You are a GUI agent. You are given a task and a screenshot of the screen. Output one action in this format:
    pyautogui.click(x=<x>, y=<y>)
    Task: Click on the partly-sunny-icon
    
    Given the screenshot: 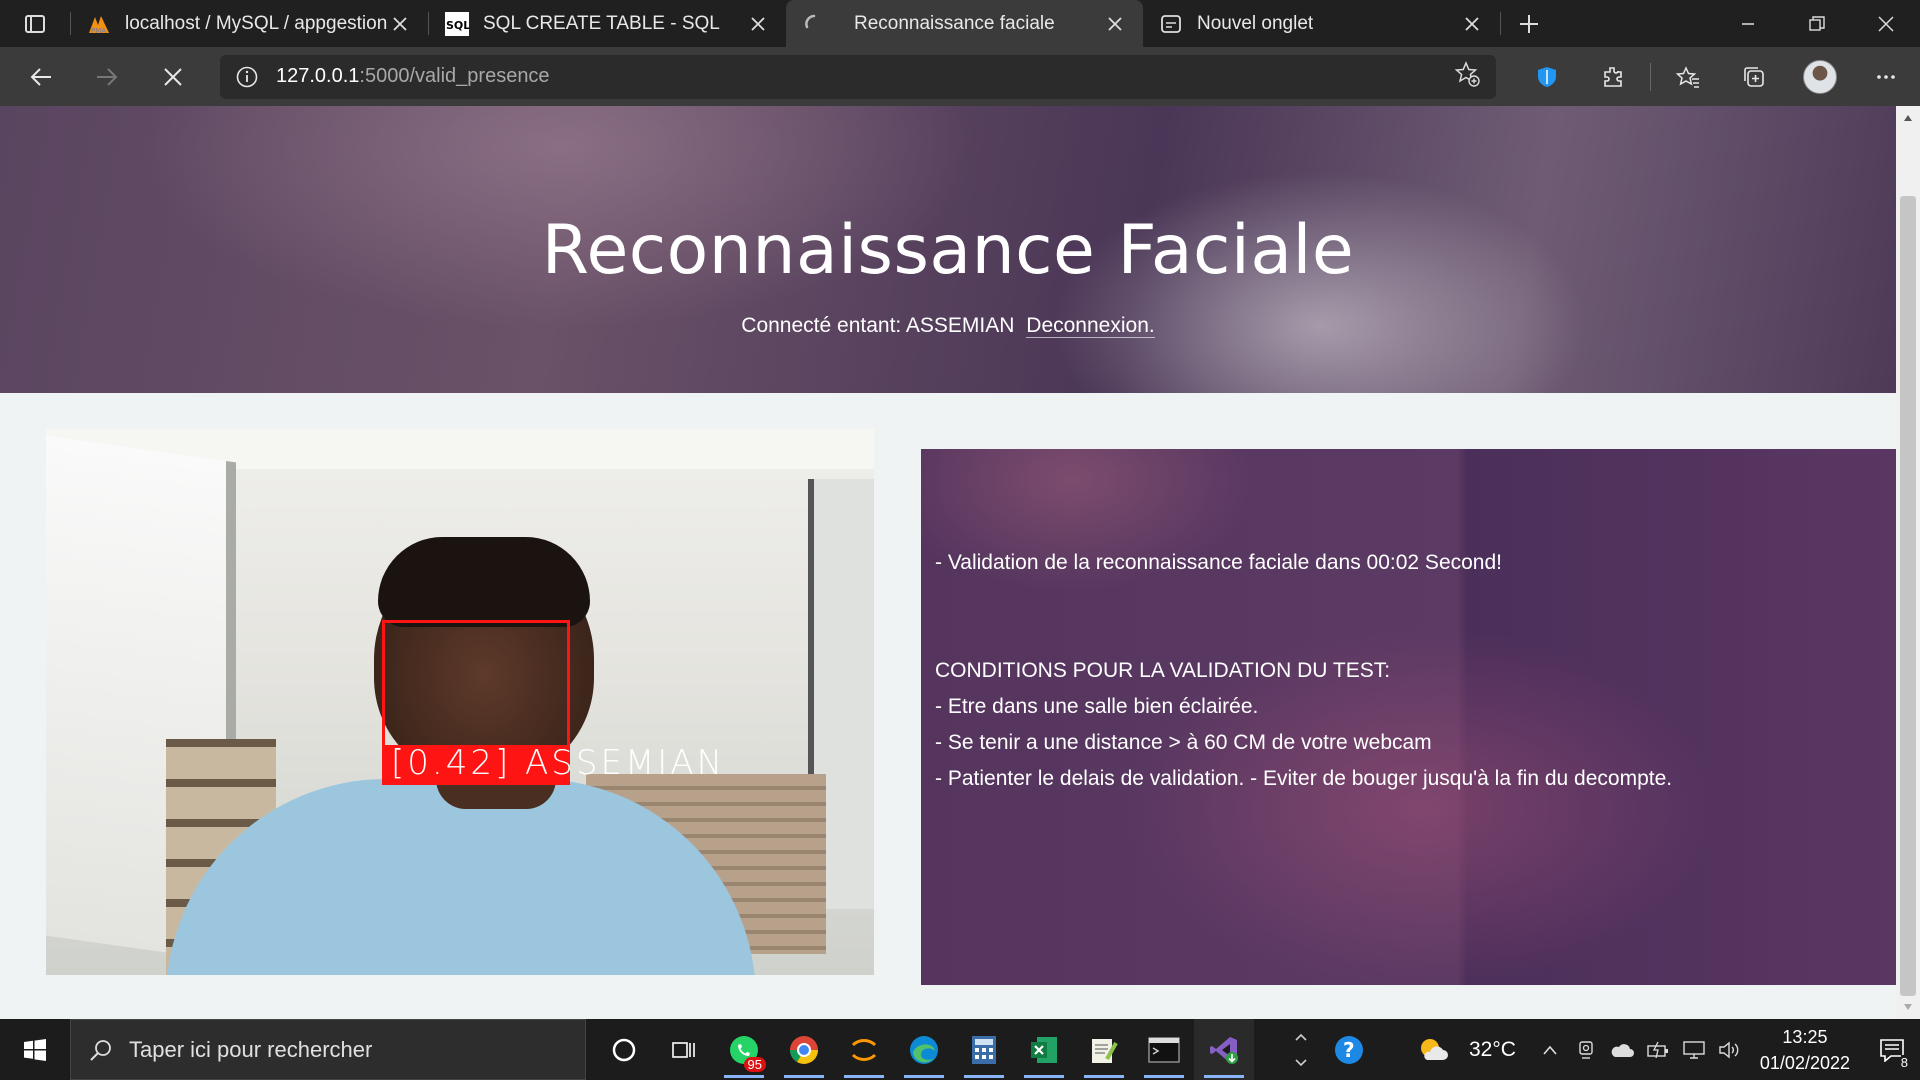 What is the action you would take?
    pyautogui.click(x=1434, y=1049)
    